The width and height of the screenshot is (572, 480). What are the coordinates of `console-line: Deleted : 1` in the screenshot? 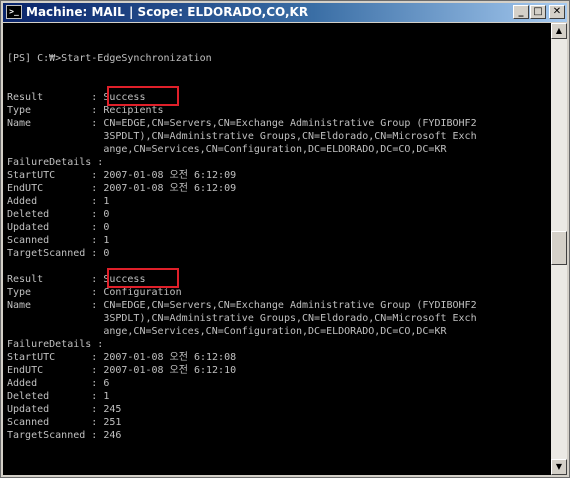 It's located at (58, 396).